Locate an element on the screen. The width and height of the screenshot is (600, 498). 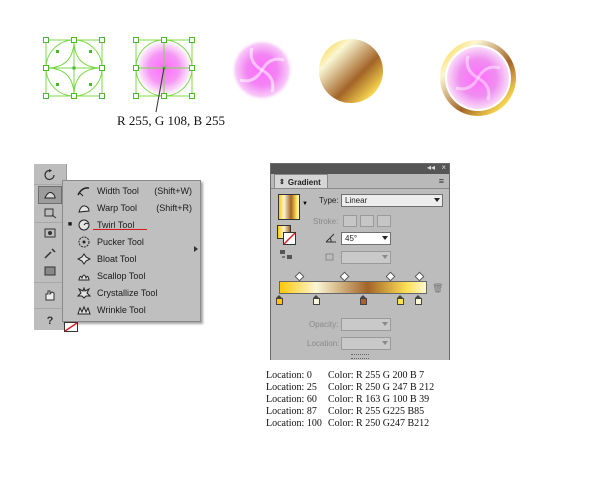
rotate-tool-button is located at coordinates (50, 175).